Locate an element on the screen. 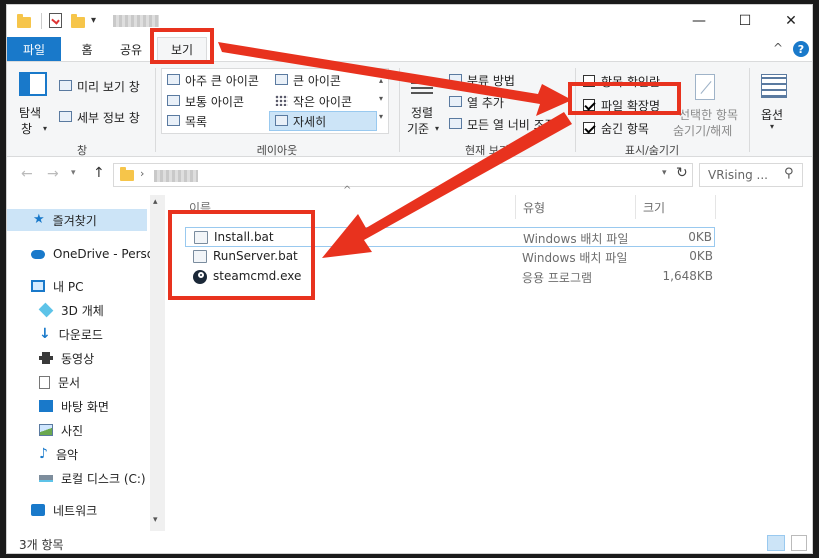 The height and width of the screenshot is (558, 819). network-icon is located at coordinates (38, 510).